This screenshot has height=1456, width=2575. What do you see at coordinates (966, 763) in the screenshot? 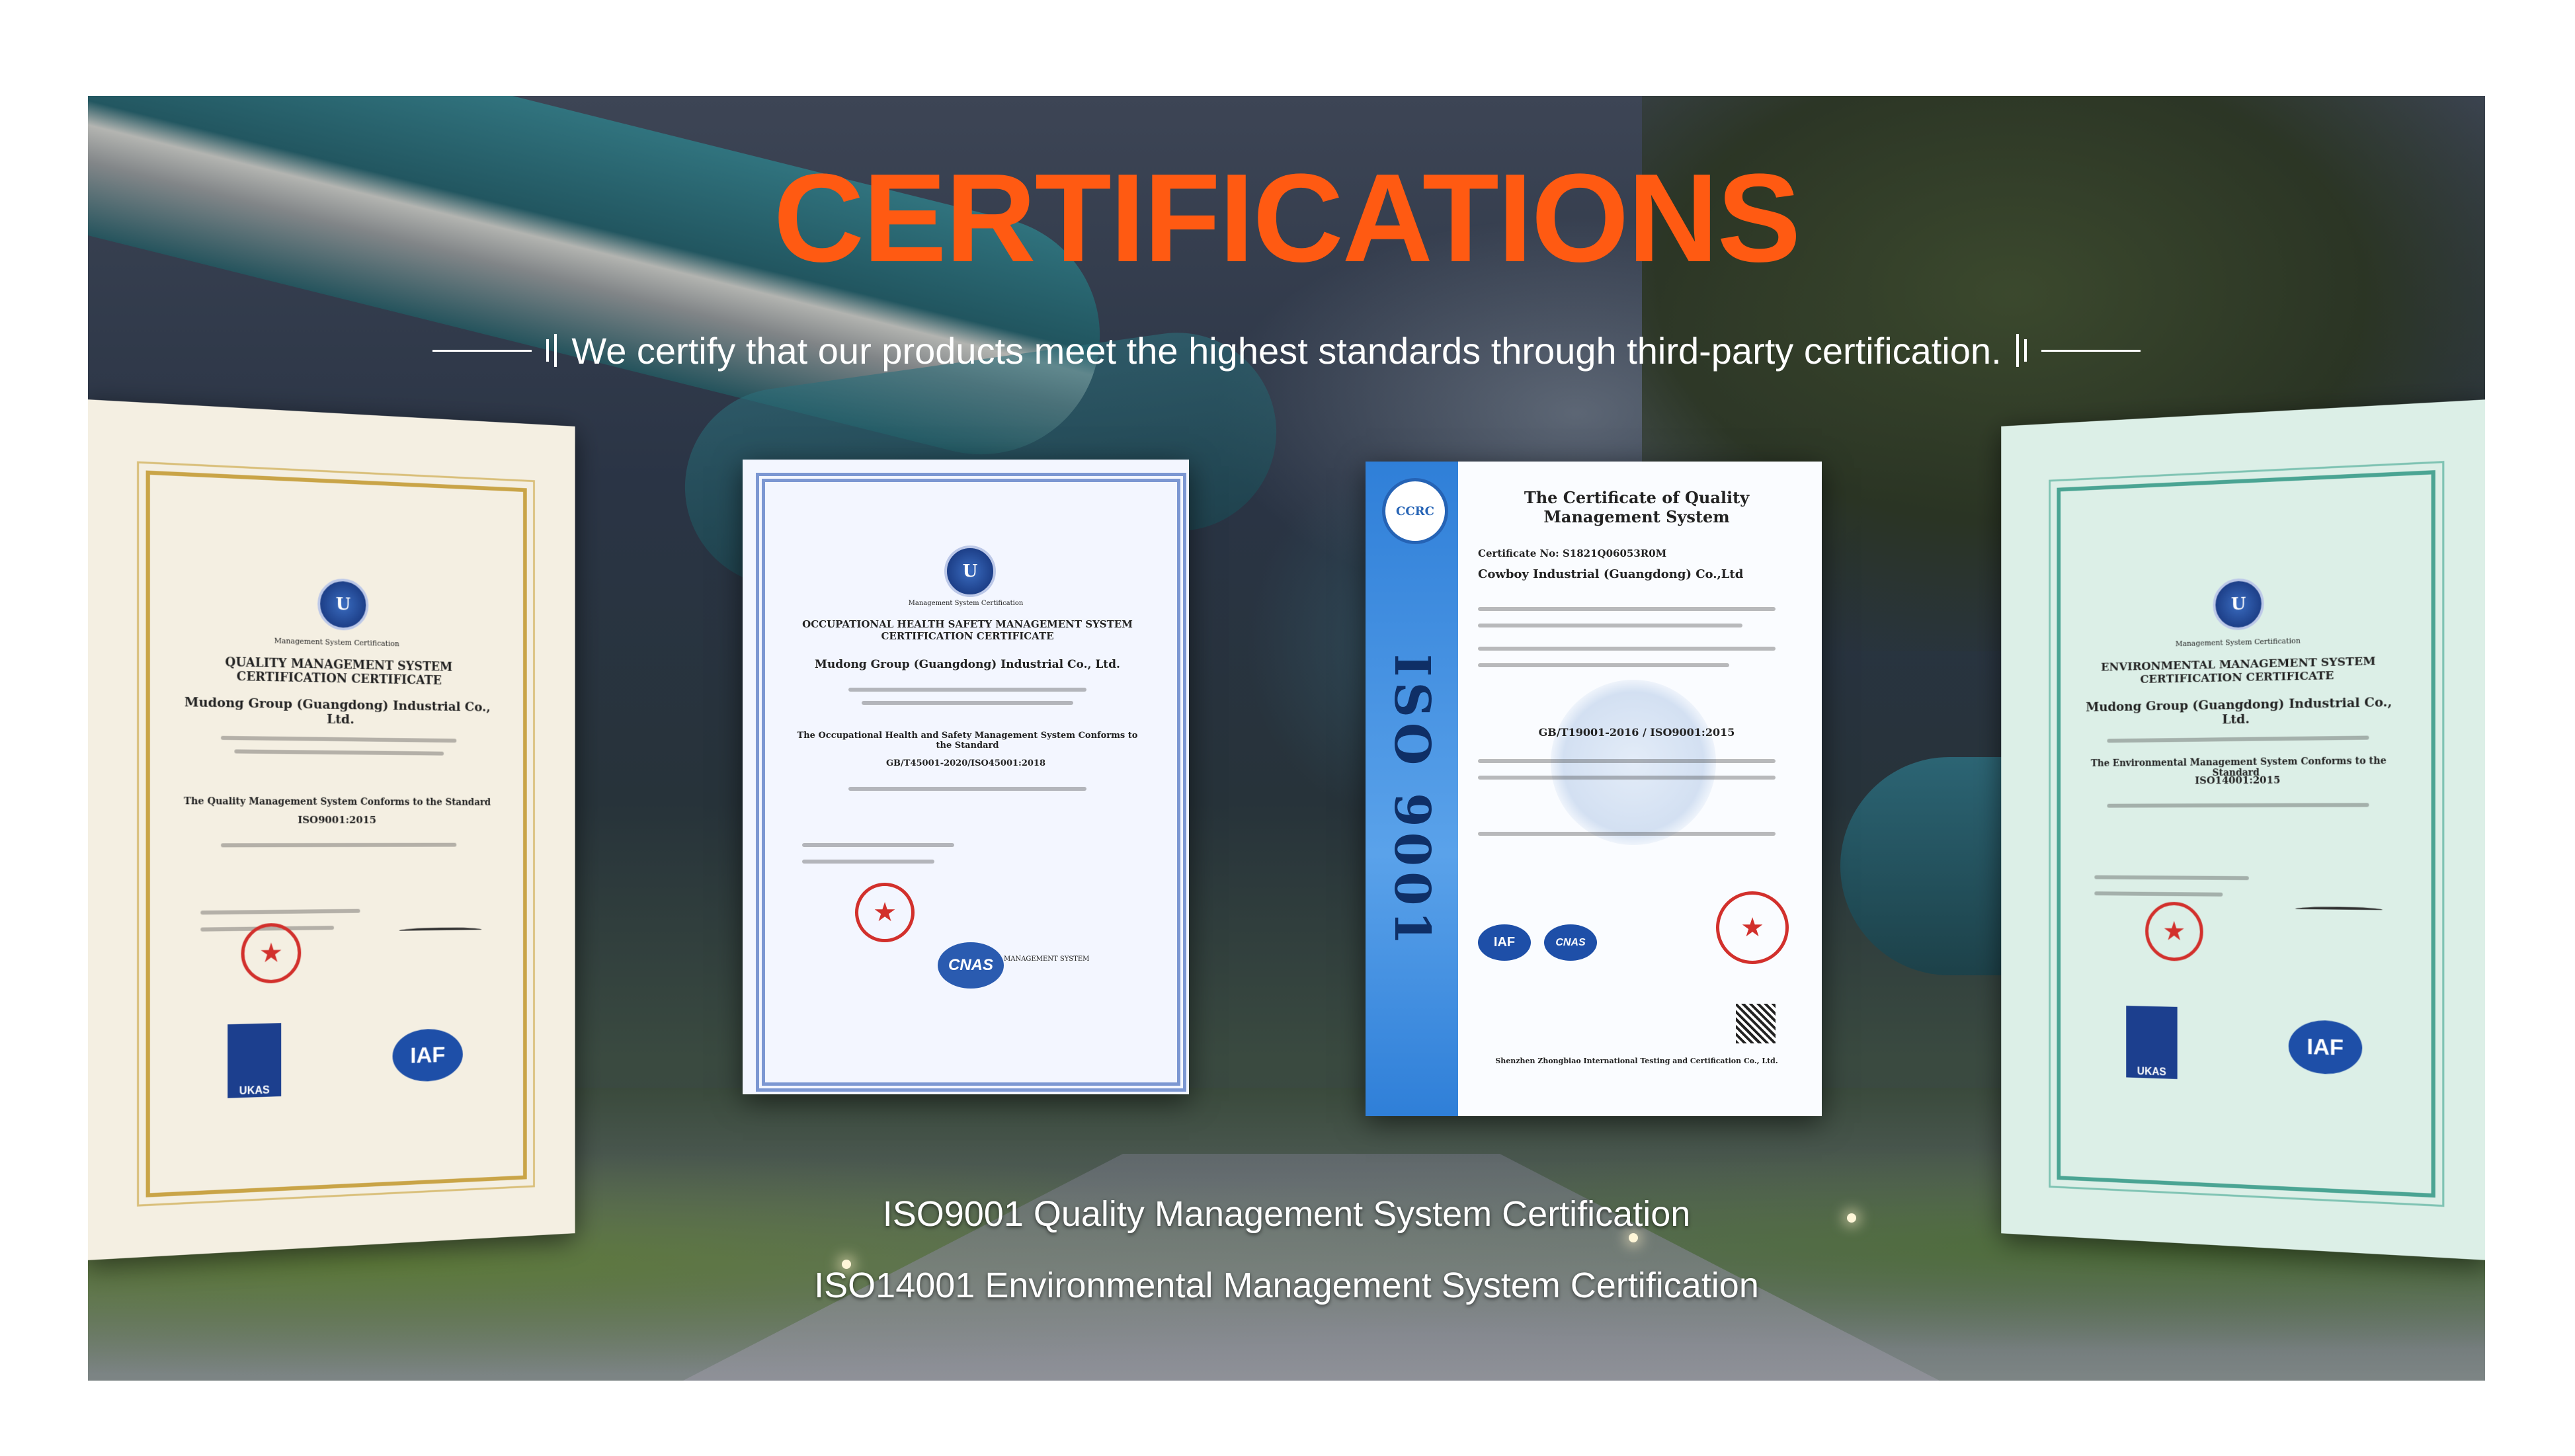
I see `cert-code: GB/T45001-2020/ISO45001:2018` at bounding box center [966, 763].